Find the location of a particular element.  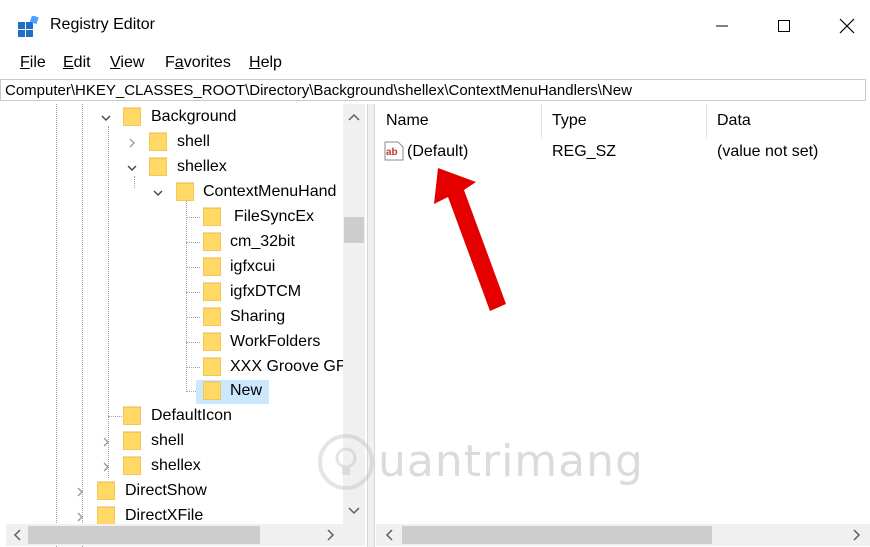

tree-node-new: New is located at coordinates (176, 392).